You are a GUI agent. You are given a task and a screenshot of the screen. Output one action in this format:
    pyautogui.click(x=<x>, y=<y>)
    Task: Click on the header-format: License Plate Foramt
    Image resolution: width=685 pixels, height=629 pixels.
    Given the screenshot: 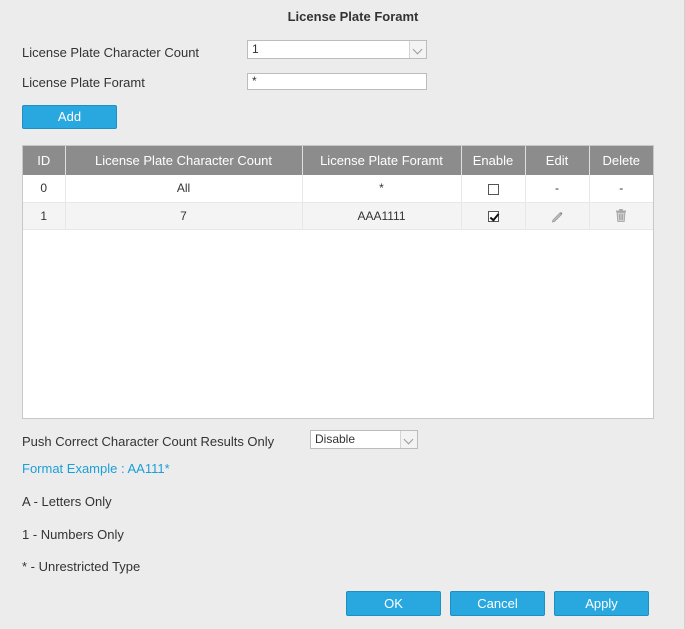 What is the action you would take?
    pyautogui.click(x=382, y=160)
    